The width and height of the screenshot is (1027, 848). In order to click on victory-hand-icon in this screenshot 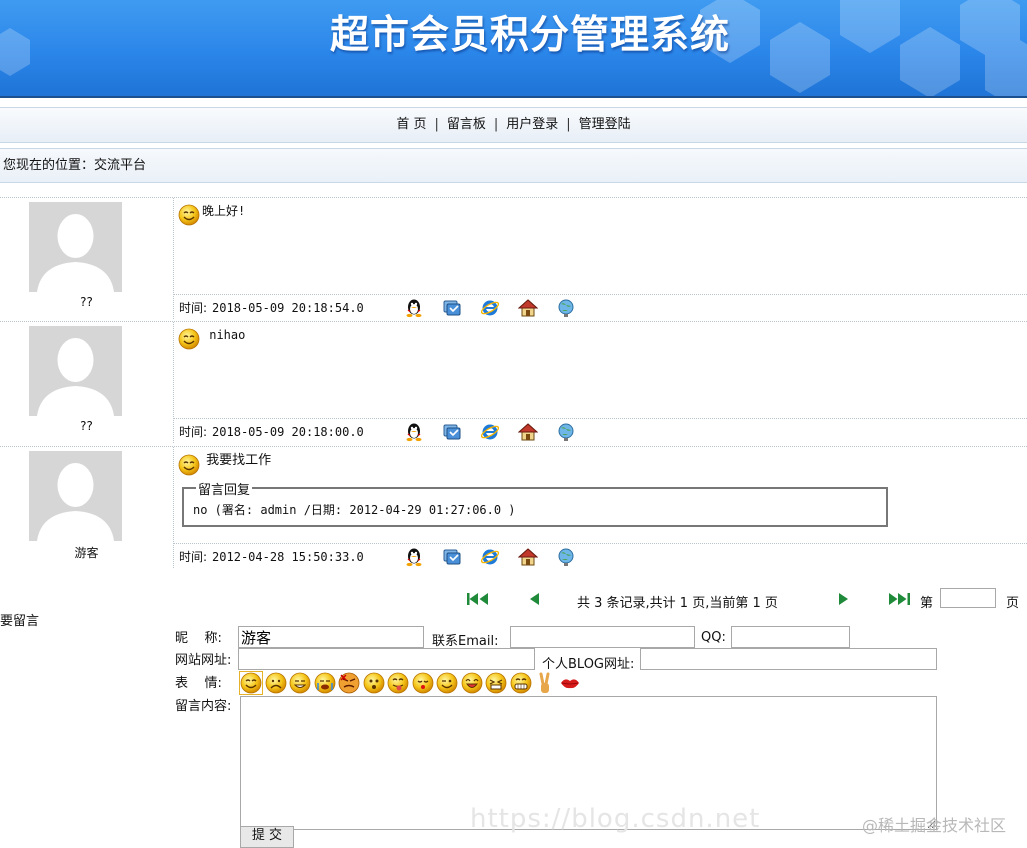, I will do `click(545, 683)`.